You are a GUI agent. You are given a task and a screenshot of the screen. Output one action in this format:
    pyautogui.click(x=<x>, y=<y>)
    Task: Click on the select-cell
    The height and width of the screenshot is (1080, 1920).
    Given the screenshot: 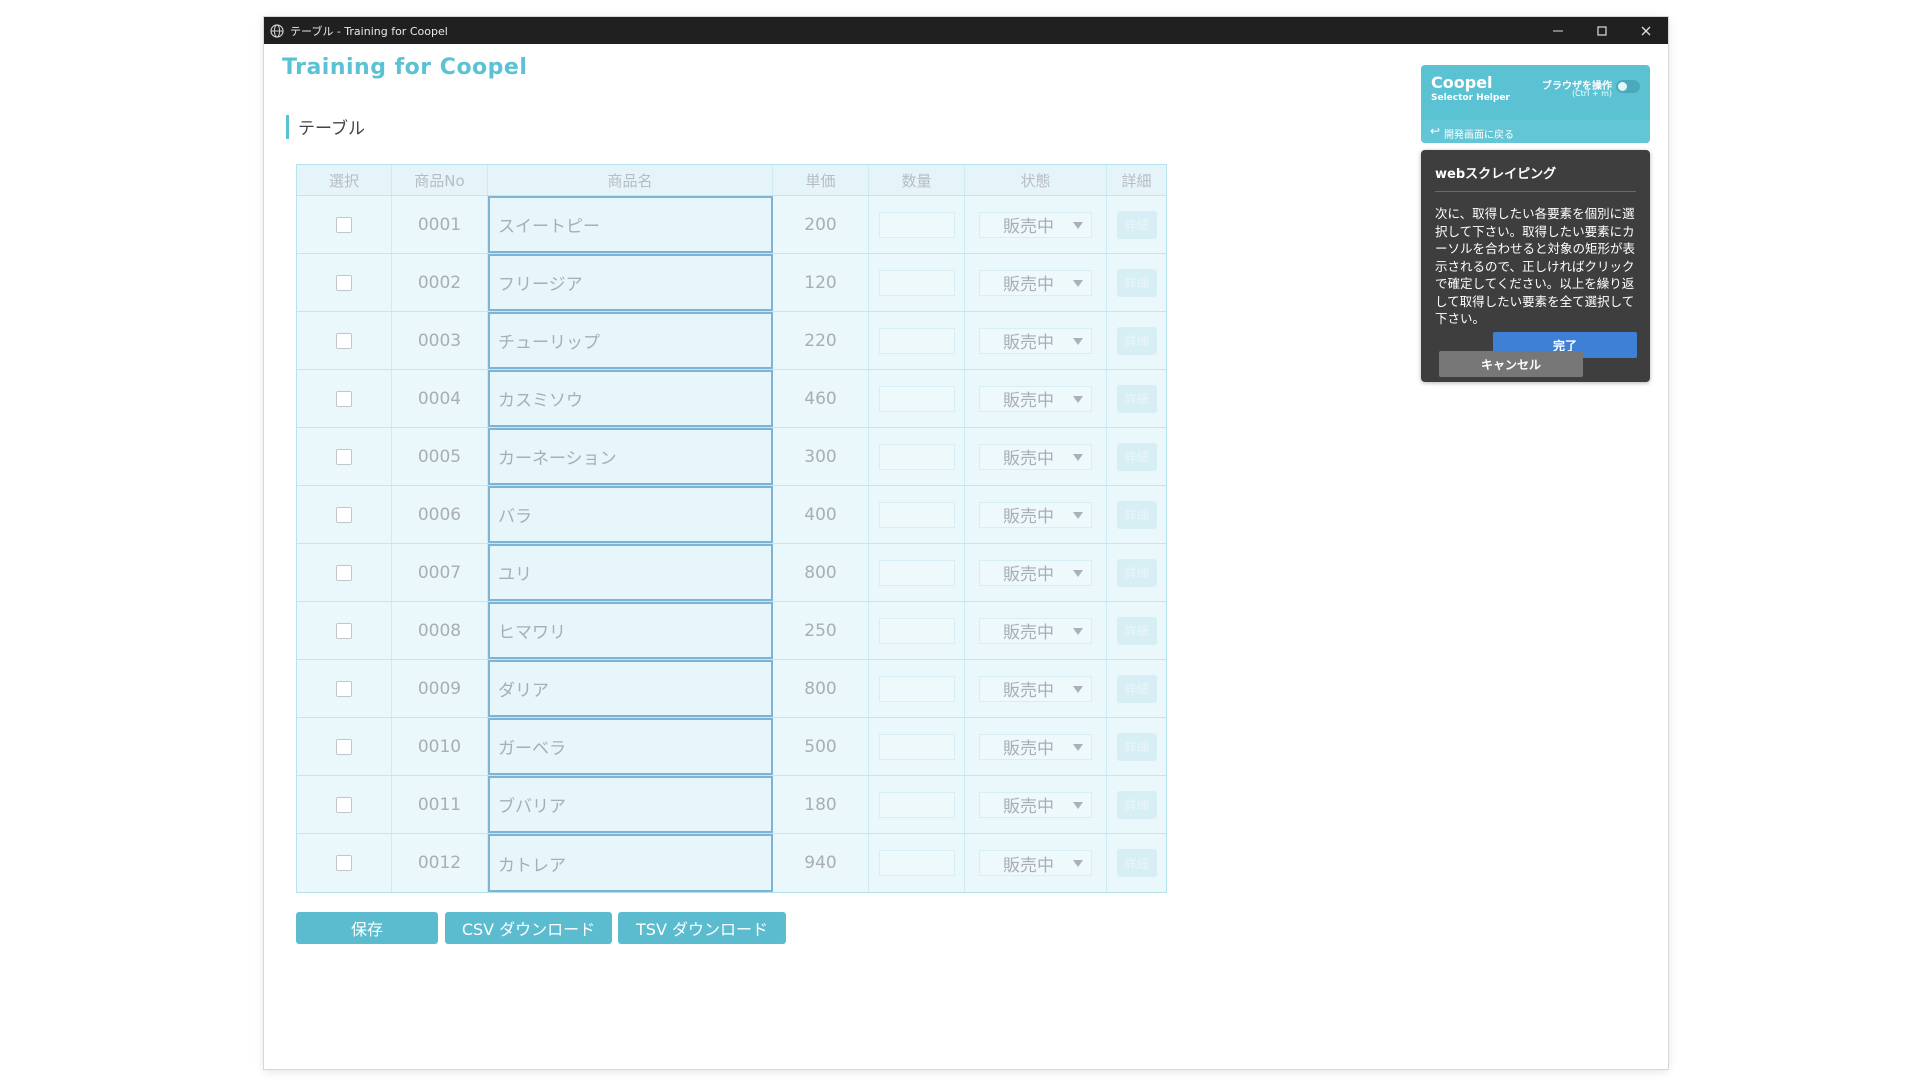 What is the action you would take?
    pyautogui.click(x=344, y=224)
    